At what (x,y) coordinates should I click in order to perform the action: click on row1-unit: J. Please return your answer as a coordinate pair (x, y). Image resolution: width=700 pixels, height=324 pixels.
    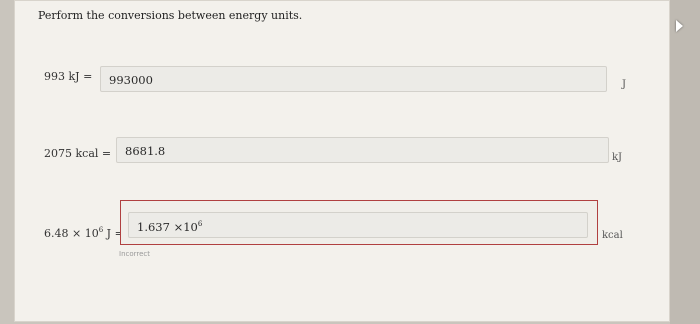
    Looking at the image, I should click on (624, 84).